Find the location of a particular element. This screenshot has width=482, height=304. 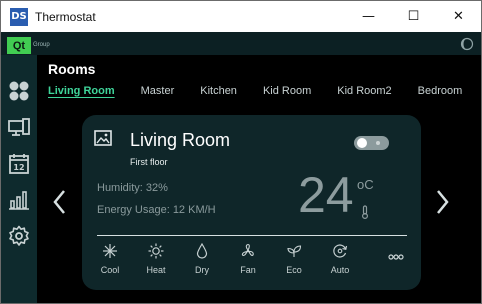

room-name: Living Room is located at coordinates (180, 140).